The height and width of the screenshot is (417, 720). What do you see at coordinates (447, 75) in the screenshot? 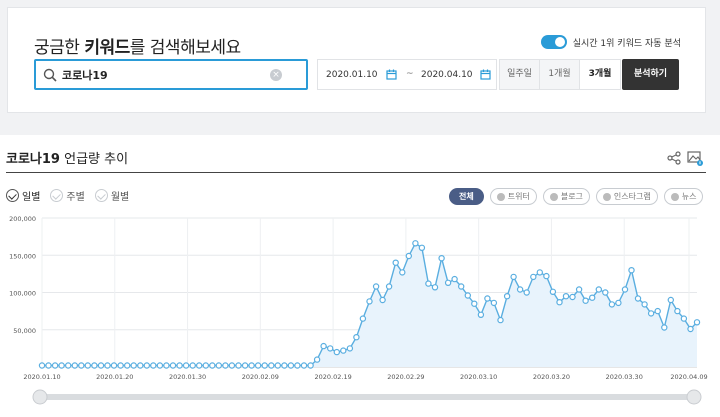
I see `end-date: 2020.04.10` at bounding box center [447, 75].